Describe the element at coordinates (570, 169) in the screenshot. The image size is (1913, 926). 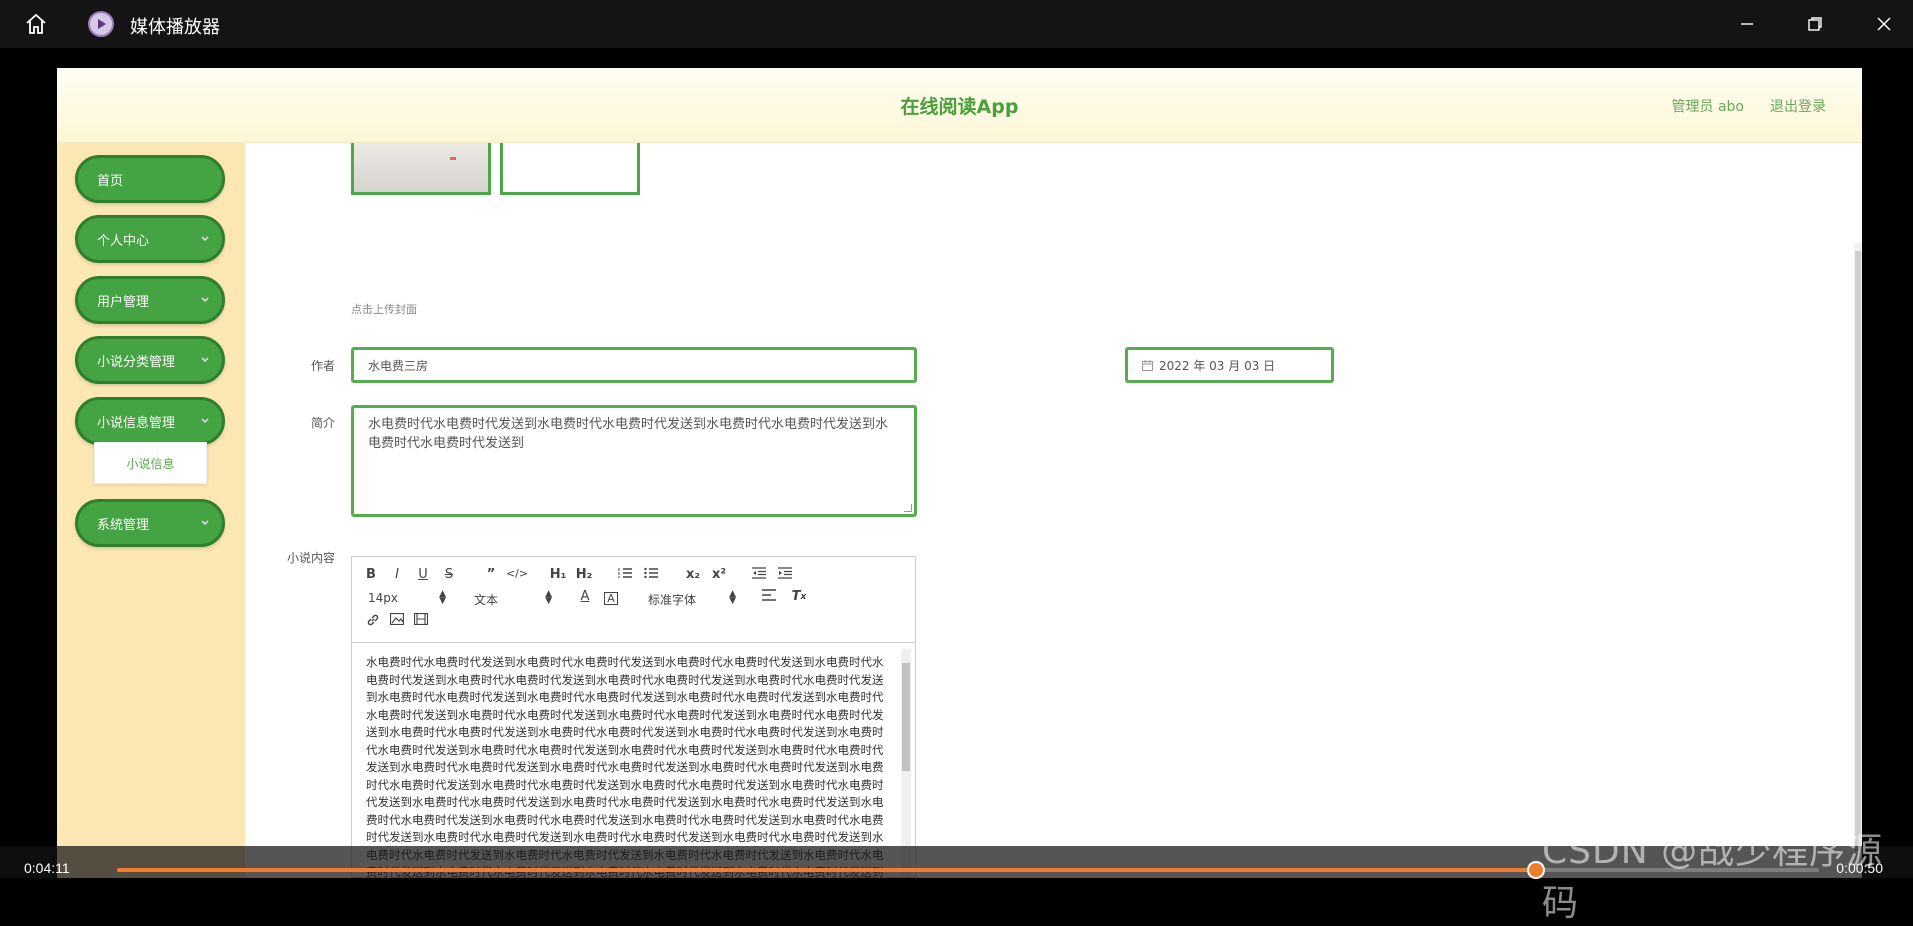
I see `cover-upload-slot` at that location.